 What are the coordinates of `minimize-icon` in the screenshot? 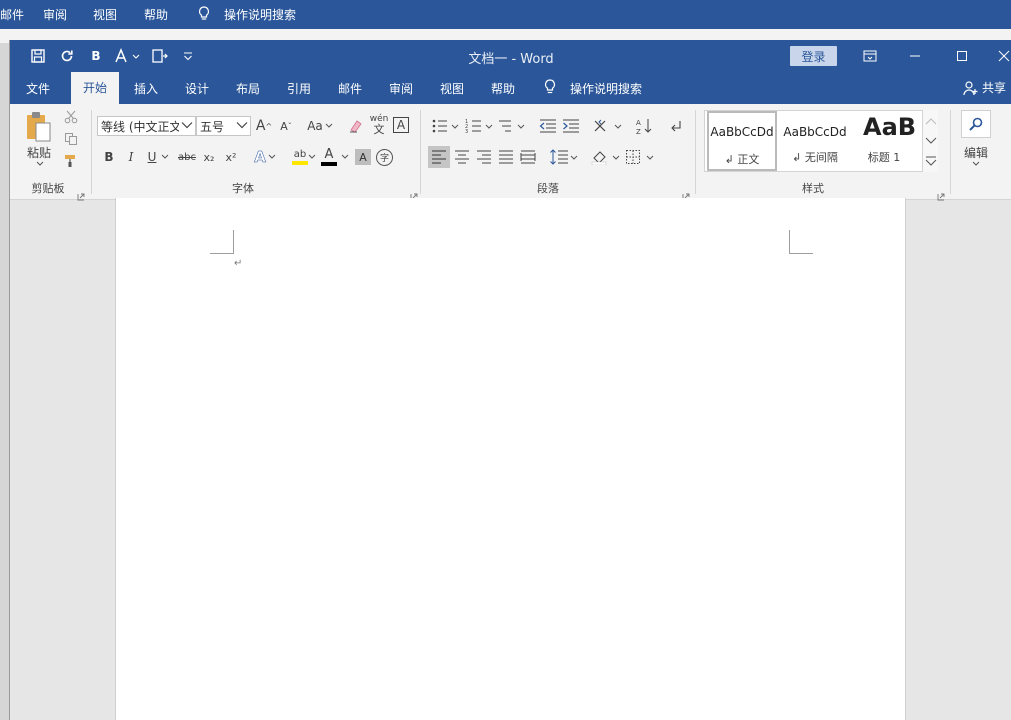 It's located at (915, 56).